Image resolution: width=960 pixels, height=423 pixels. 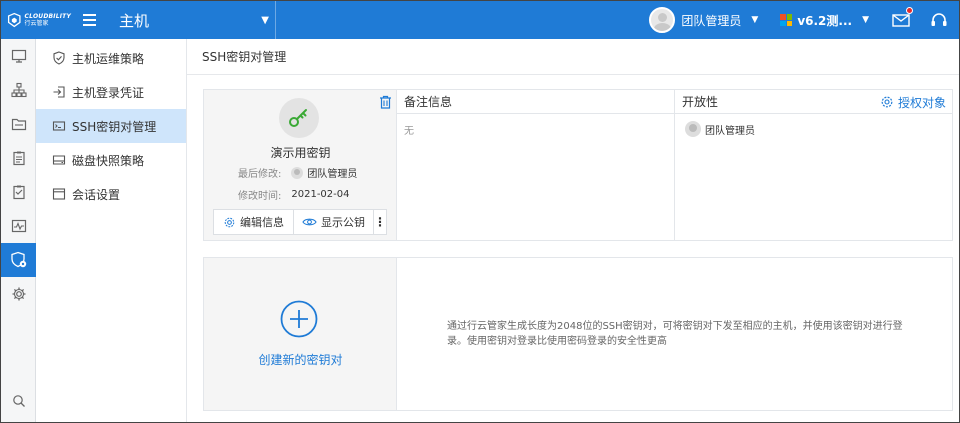 I want to click on login-icon, so click(x=59, y=92).